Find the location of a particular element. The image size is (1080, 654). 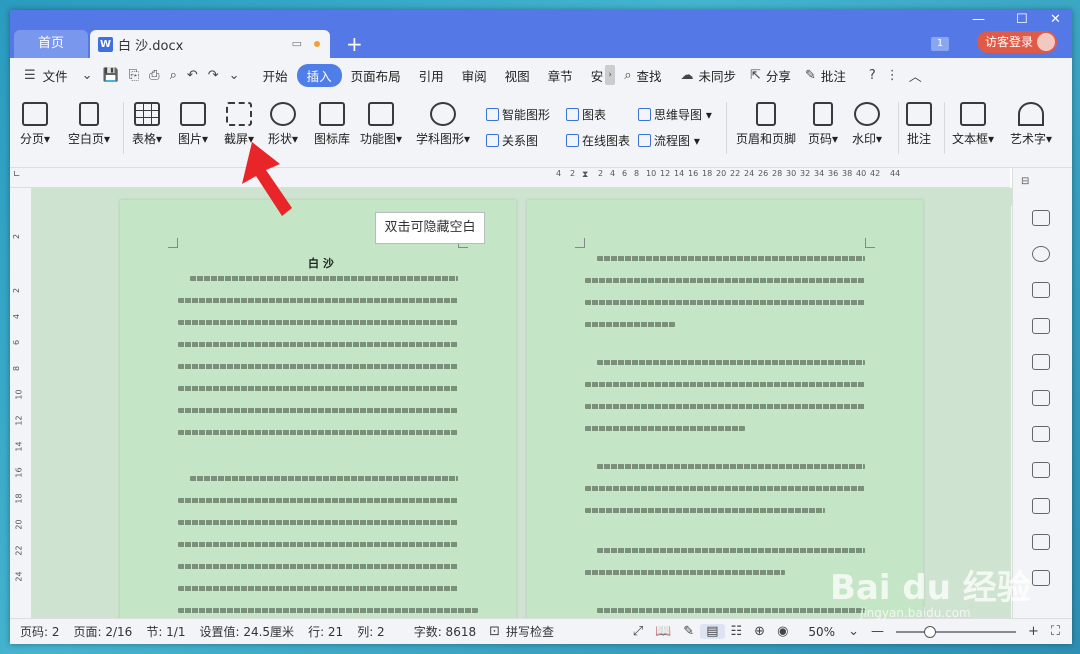

tab-stop-icon: ∟ is located at coordinates (17, 175).